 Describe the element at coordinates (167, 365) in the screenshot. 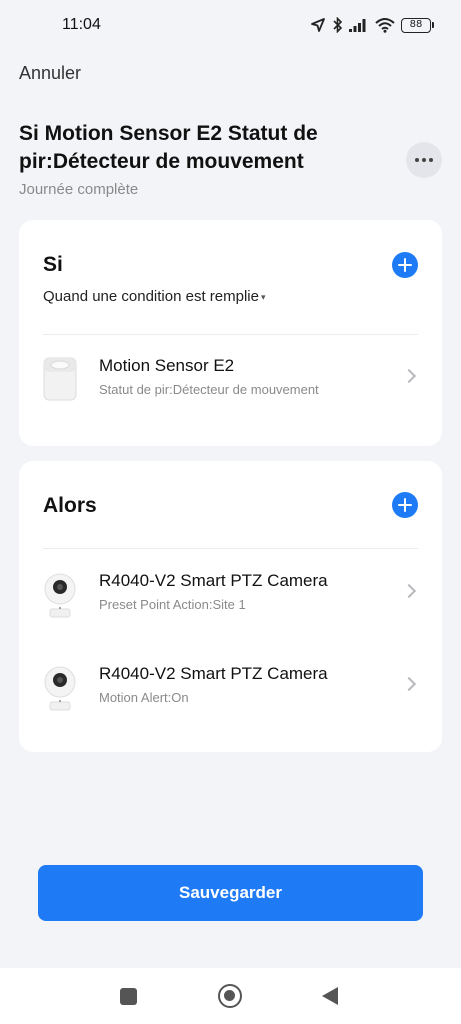

I see `item-title: Motion Sensor E2` at that location.